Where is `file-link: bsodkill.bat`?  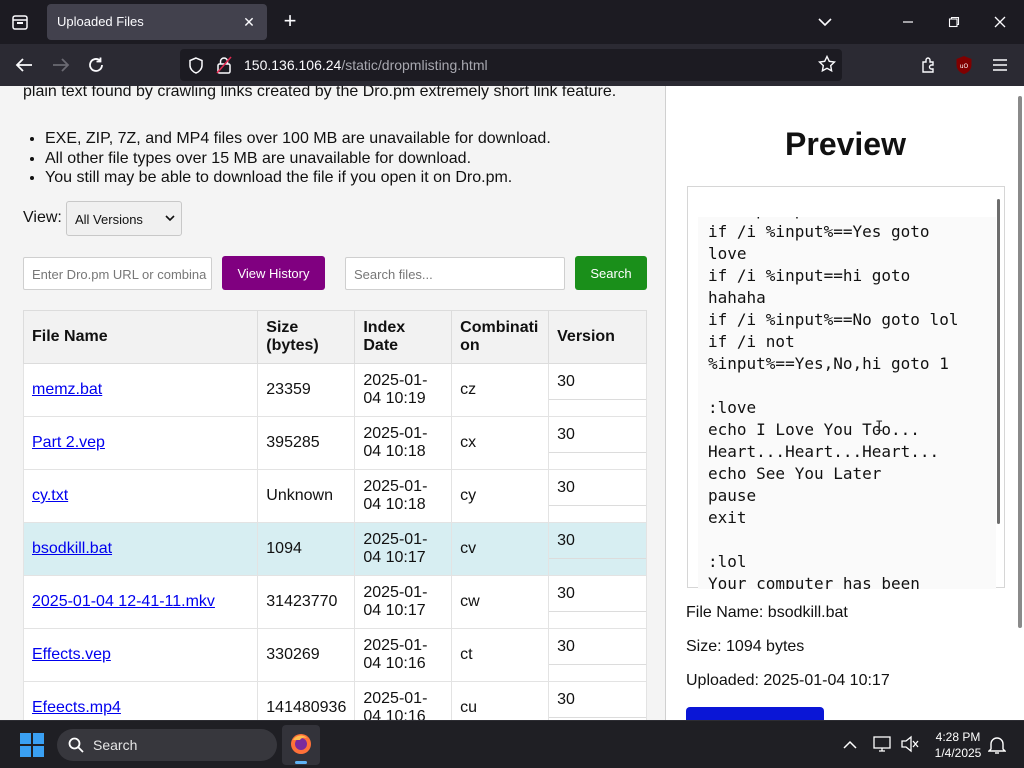 file-link: bsodkill.bat is located at coordinates (72, 548).